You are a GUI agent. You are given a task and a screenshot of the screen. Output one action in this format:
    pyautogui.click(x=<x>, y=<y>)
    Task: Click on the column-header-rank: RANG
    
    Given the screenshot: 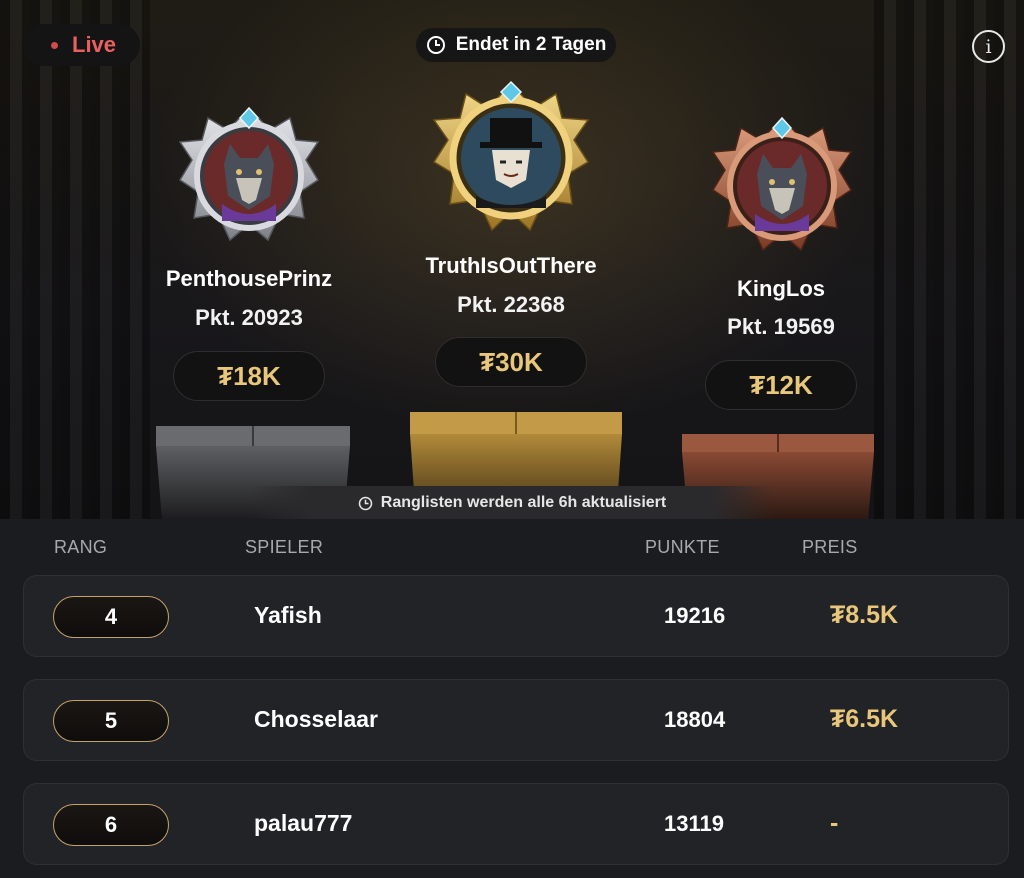 What is the action you would take?
    pyautogui.click(x=81, y=547)
    